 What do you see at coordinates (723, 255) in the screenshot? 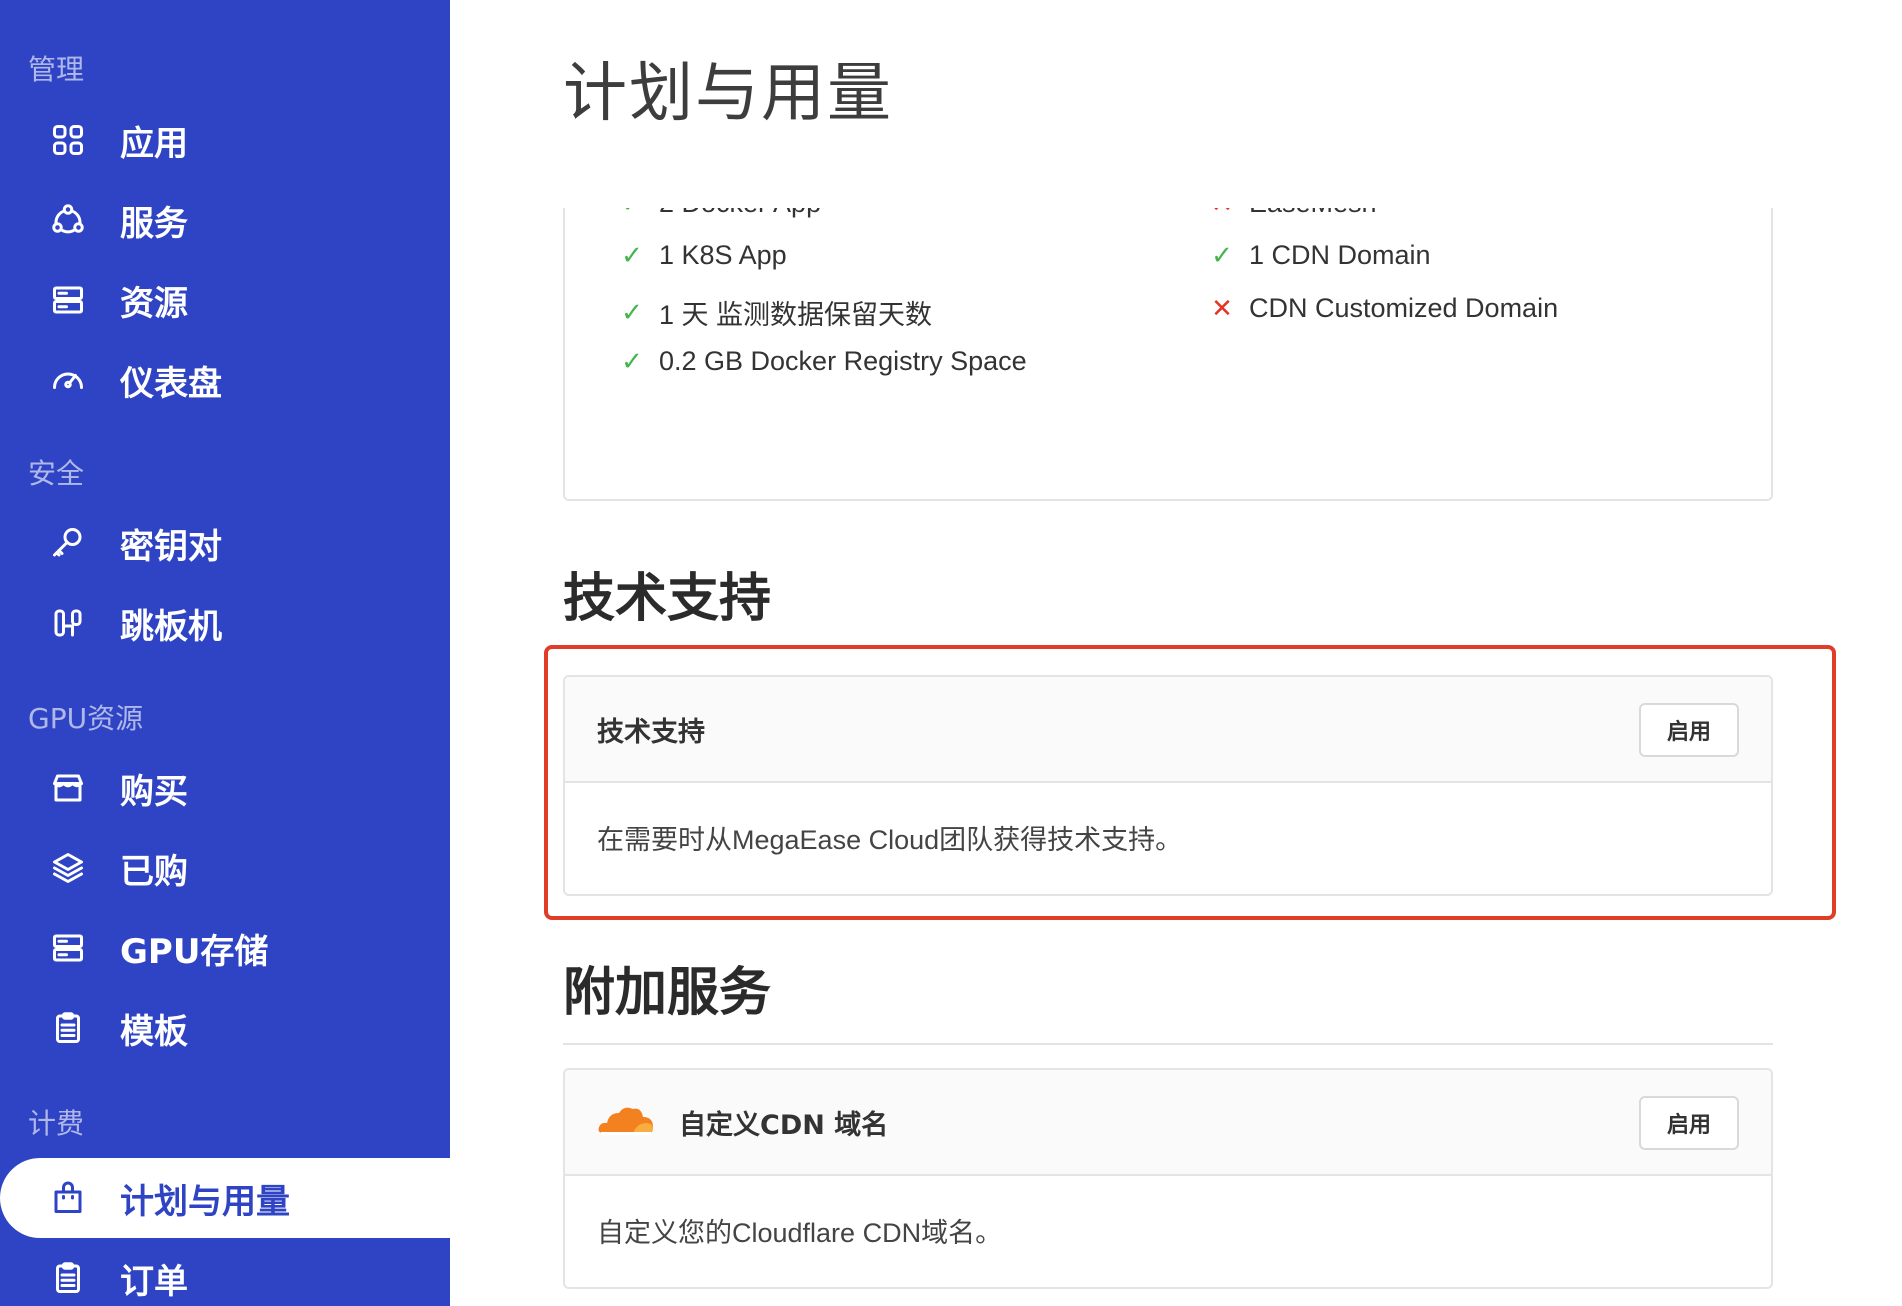
I see `plan-feature-text: 1 K8S App` at bounding box center [723, 255].